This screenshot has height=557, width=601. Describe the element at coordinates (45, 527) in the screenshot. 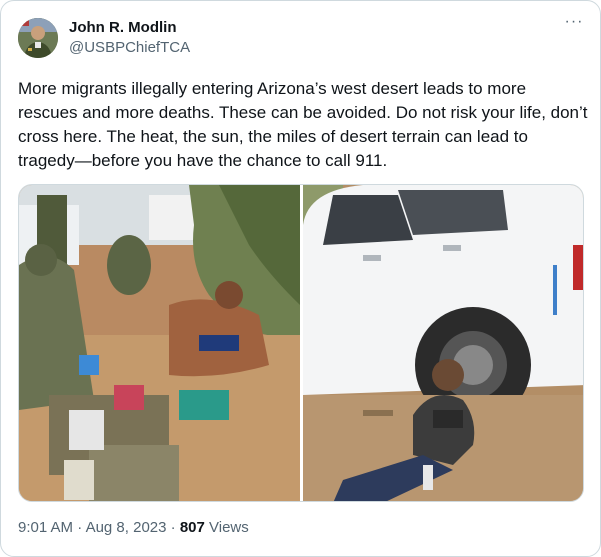

I see `tweet-time: 9:01 AM` at that location.